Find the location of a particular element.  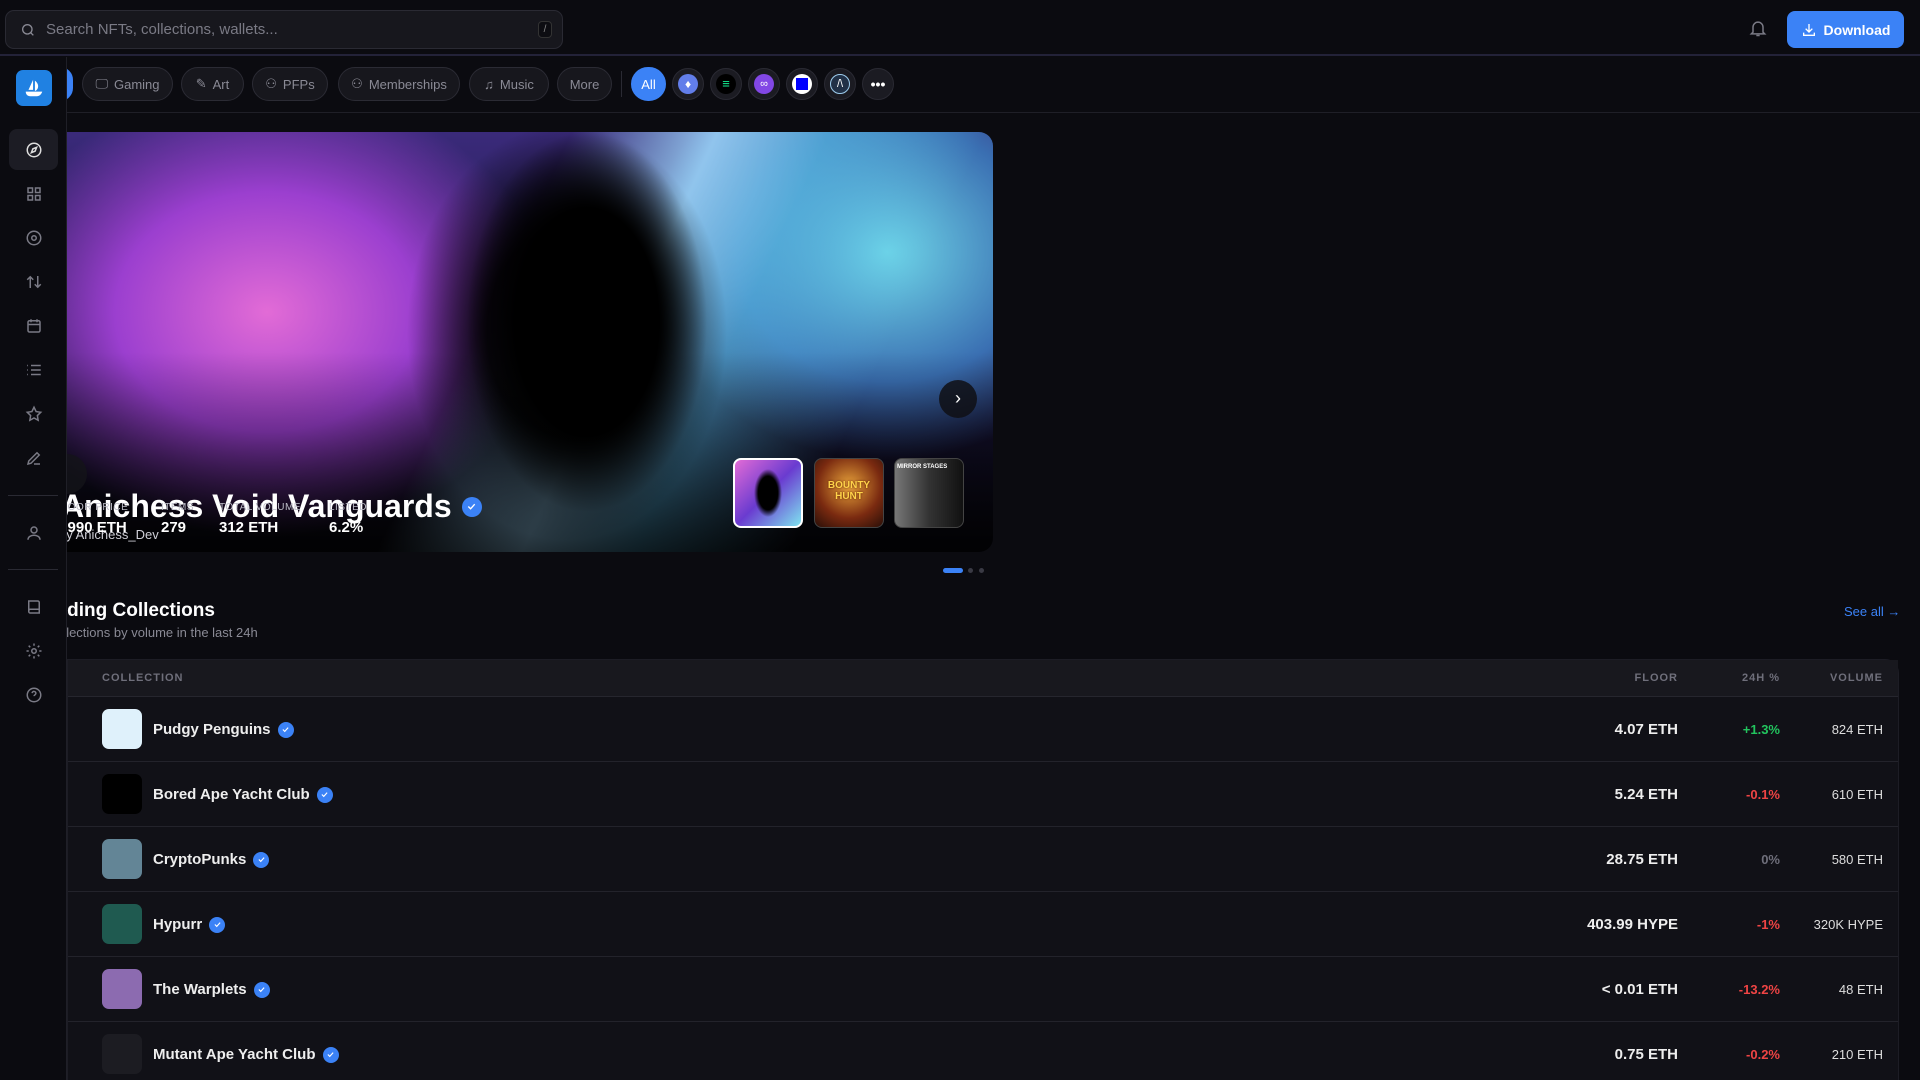

collection-name-cell: Pudgy Penguins is located at coordinates (223, 729).